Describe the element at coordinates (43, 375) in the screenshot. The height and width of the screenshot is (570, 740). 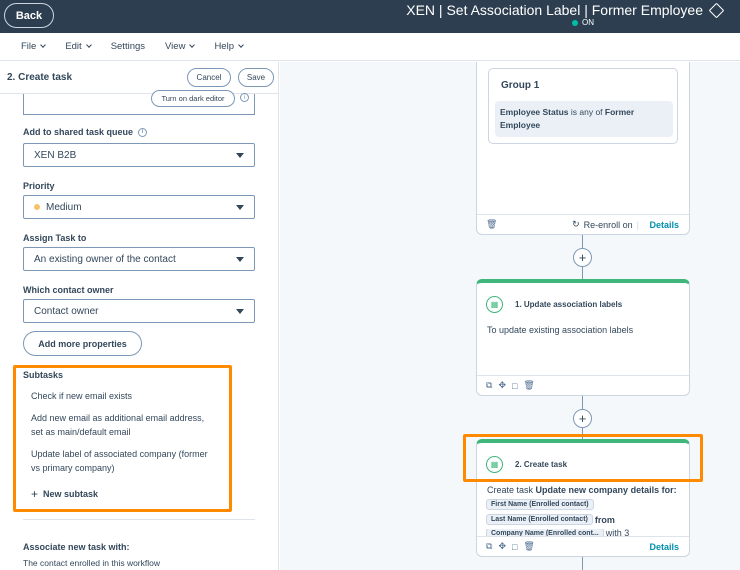
I see `subtasks-title: Subtasks` at that location.